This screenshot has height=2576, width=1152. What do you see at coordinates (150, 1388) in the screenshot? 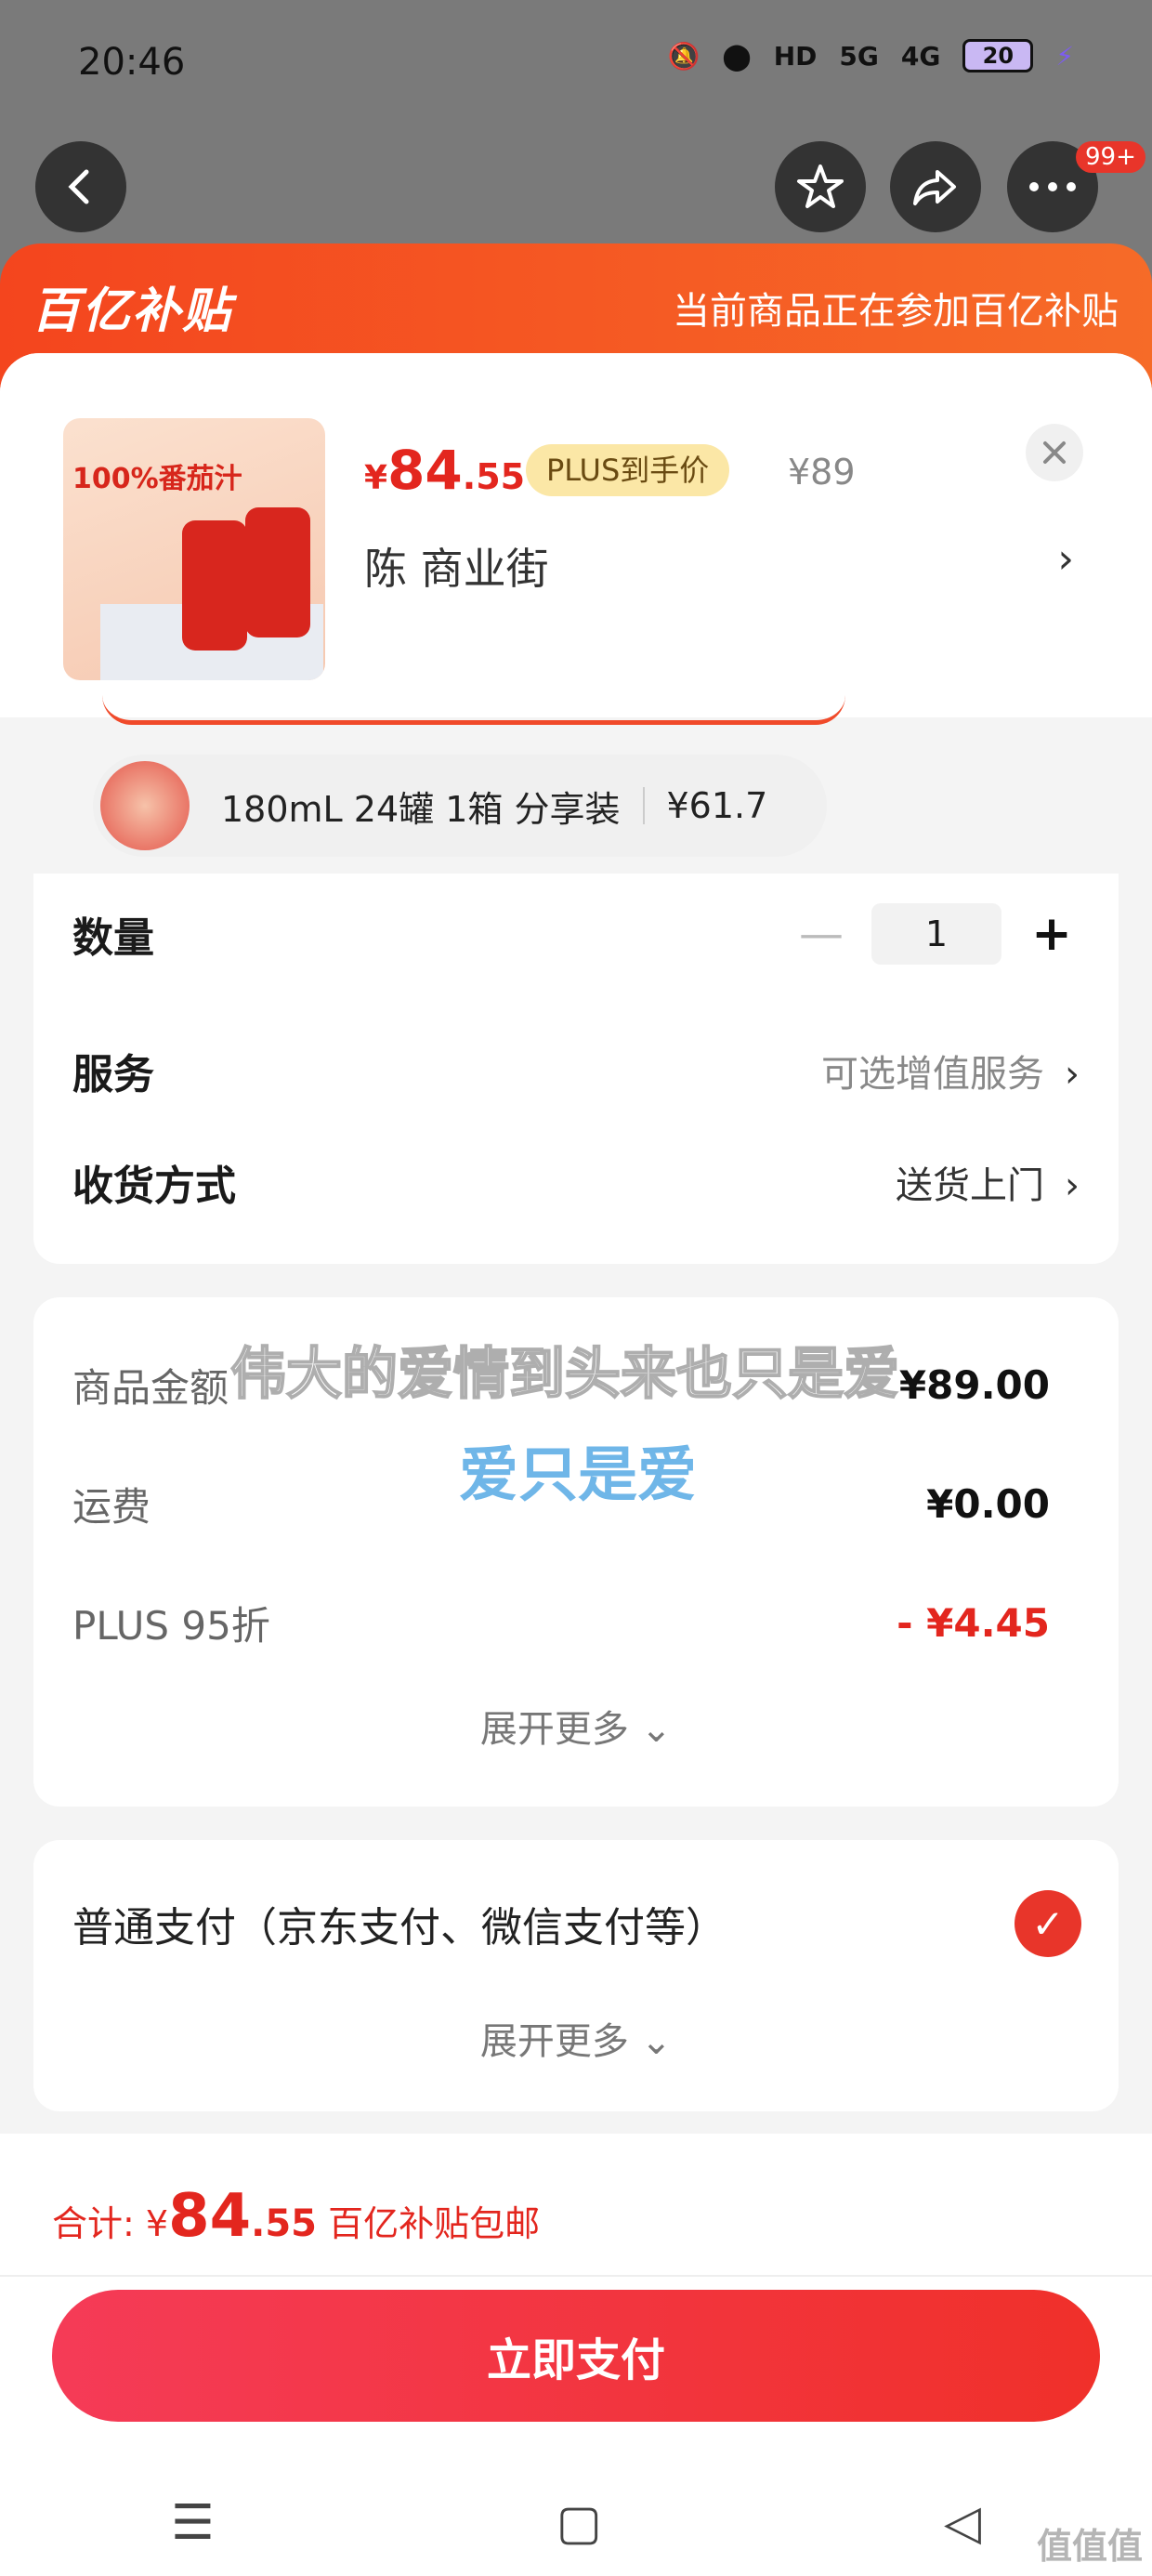
I see `cost-label: 商品金额` at bounding box center [150, 1388].